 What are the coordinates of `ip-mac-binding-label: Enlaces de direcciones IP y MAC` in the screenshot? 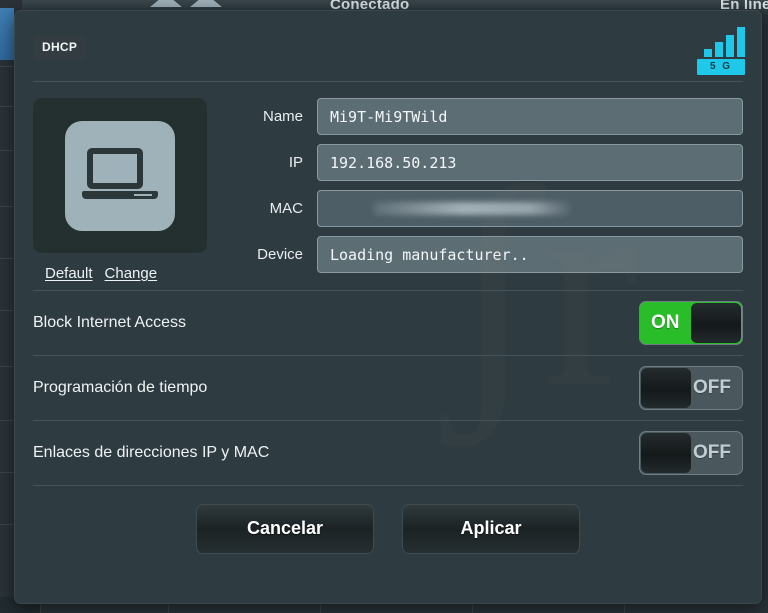 It's located at (151, 452).